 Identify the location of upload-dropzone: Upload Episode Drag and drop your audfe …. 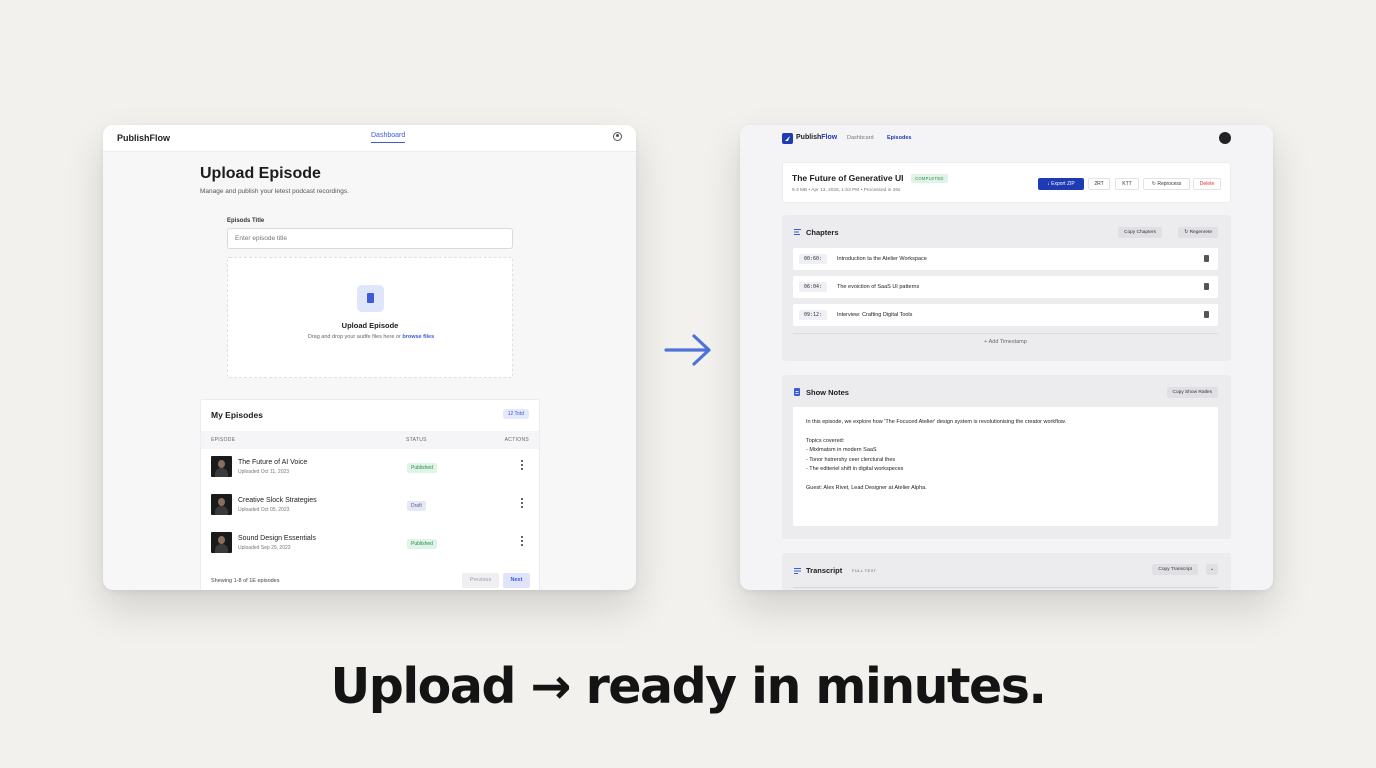
(370, 317).